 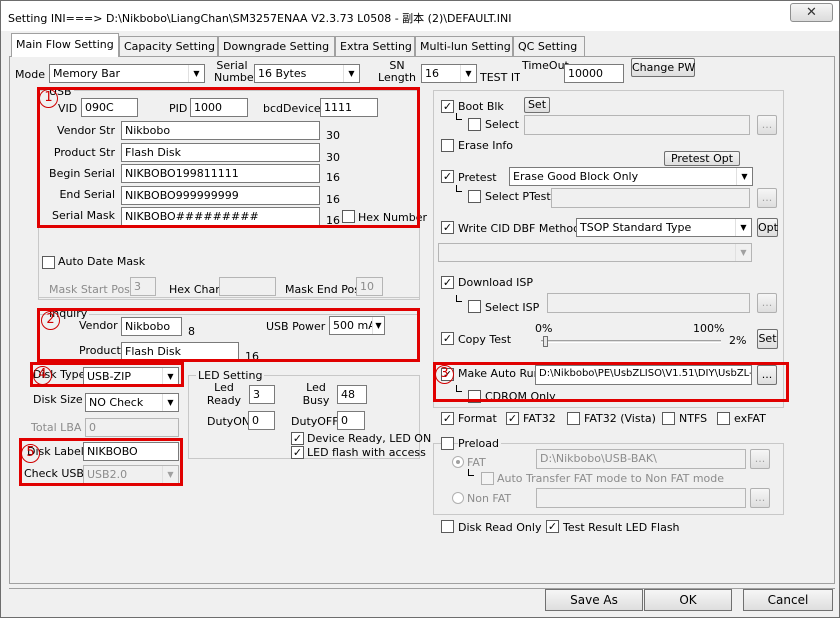 What do you see at coordinates (132, 427) in the screenshot?
I see `total-lba-input: 0` at bounding box center [132, 427].